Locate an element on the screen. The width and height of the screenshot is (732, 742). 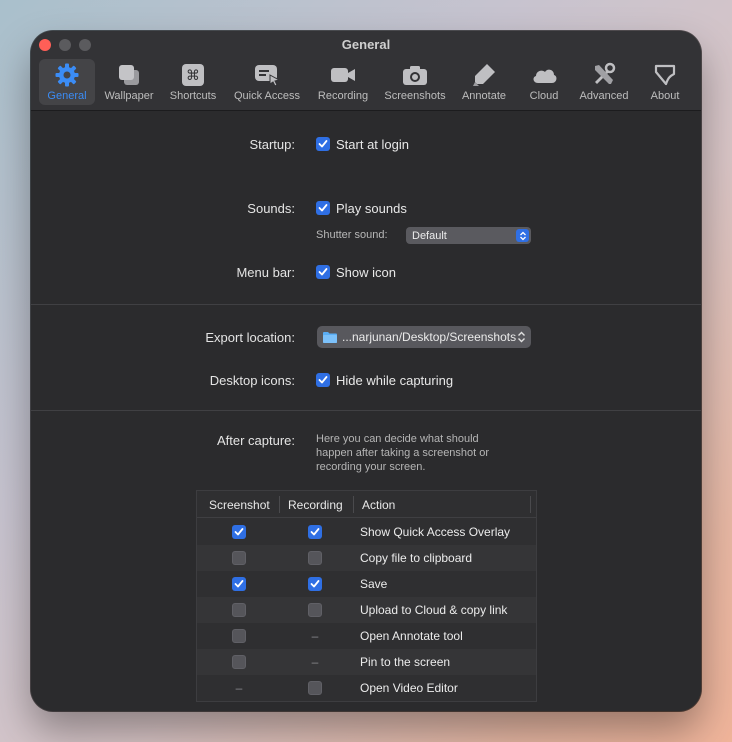
menubar-row: Menu bar: Show icon is located at coordinates (366, 272).